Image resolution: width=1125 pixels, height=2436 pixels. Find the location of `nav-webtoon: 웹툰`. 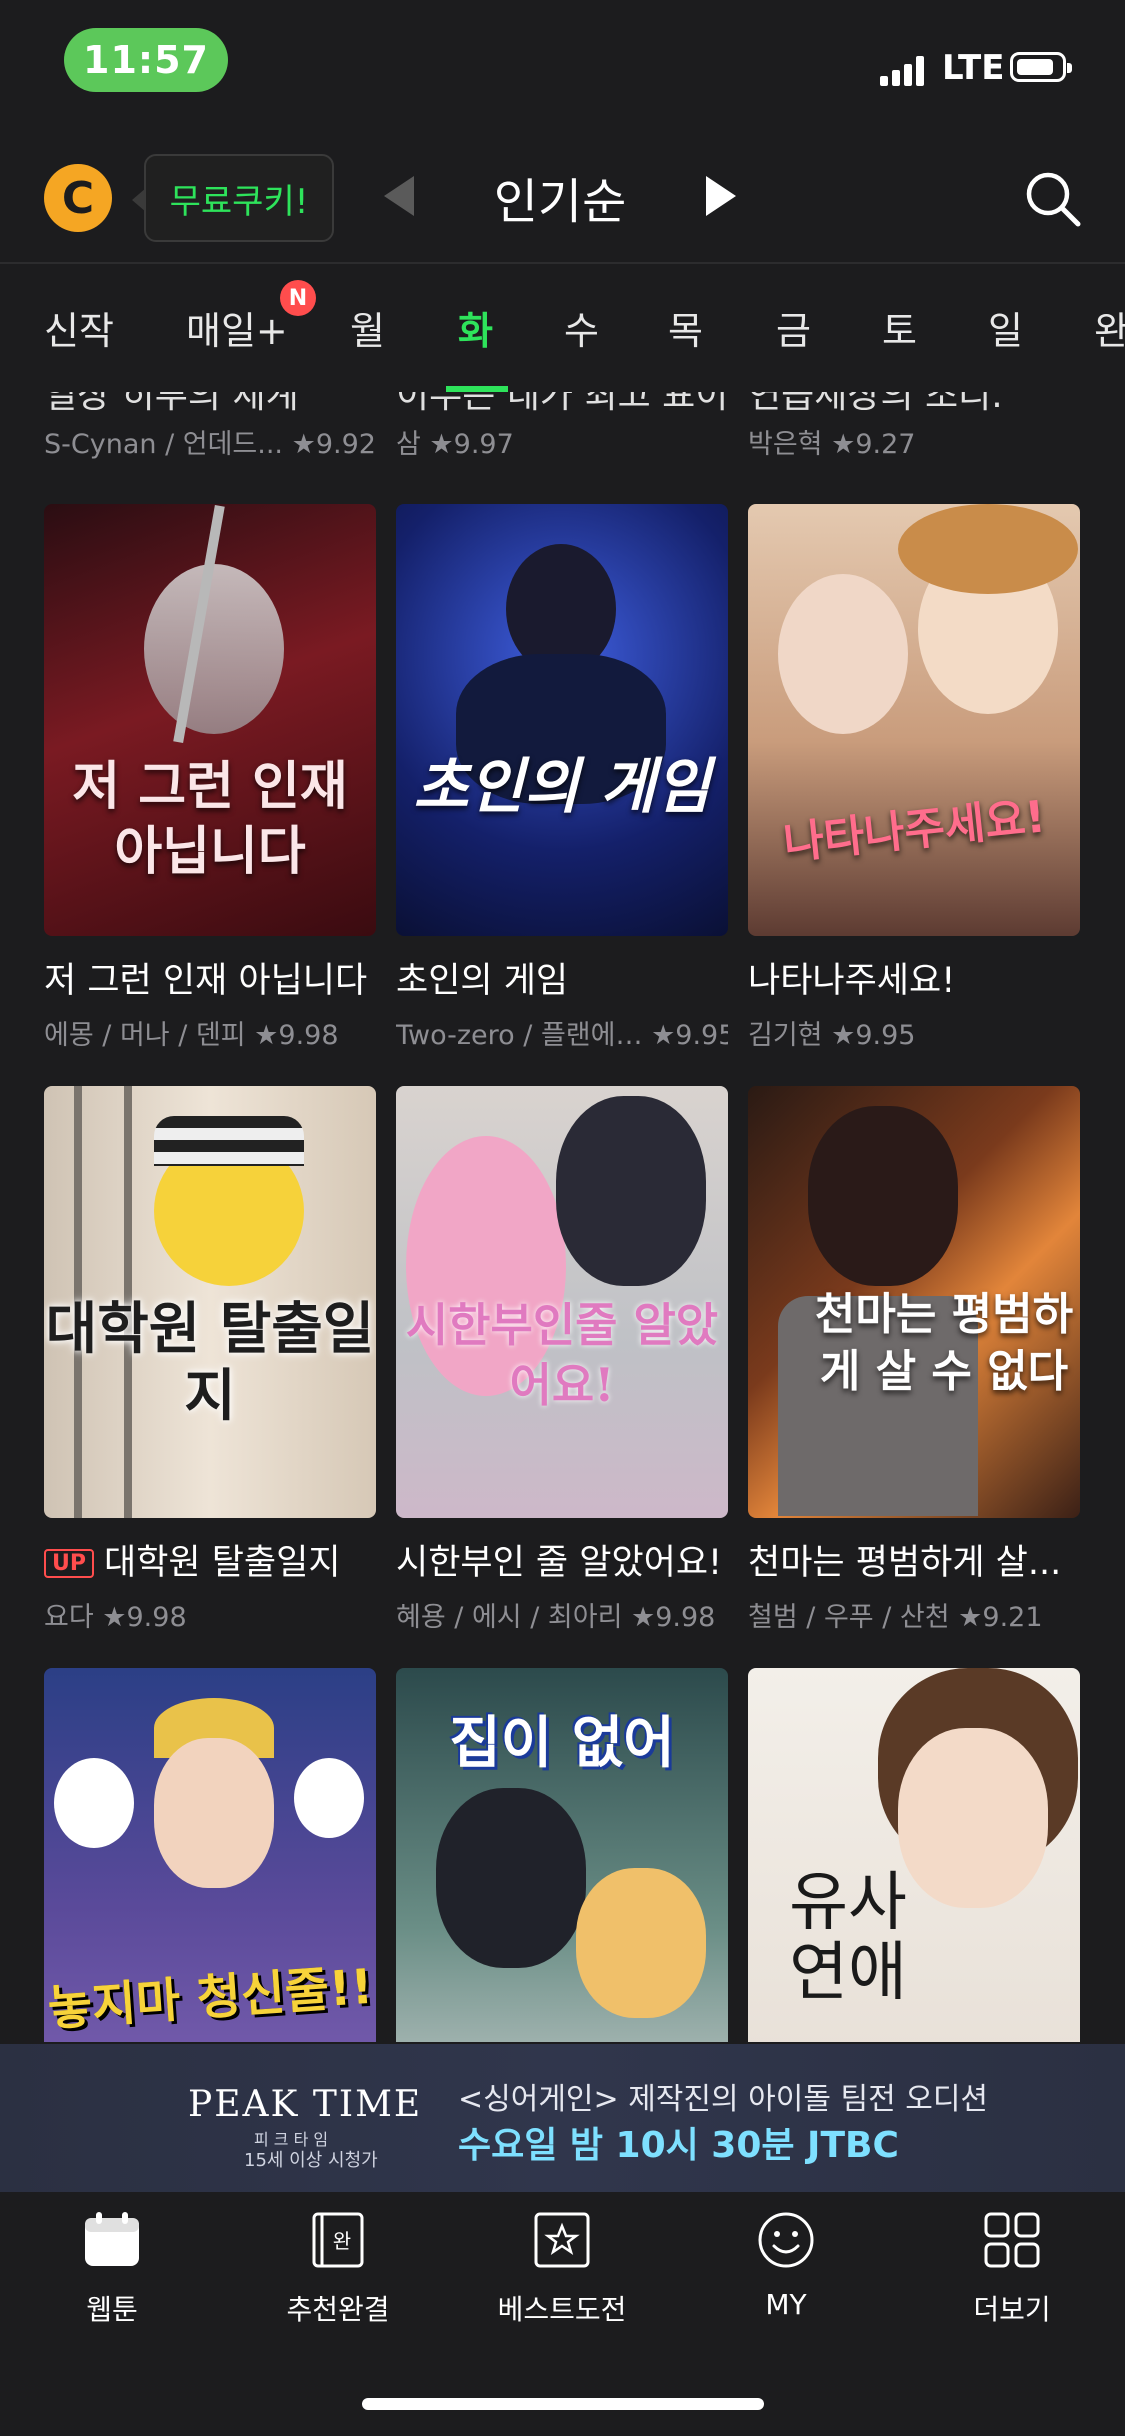

nav-webtoon: 웹툰 is located at coordinates (112, 2269).